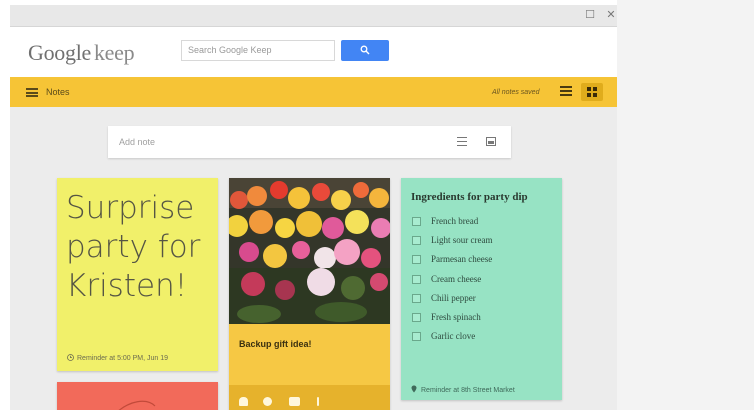 Image resolution: width=754 pixels, height=410 pixels. What do you see at coordinates (32, 92) in the screenshot?
I see `hamburger-icon` at bounding box center [32, 92].